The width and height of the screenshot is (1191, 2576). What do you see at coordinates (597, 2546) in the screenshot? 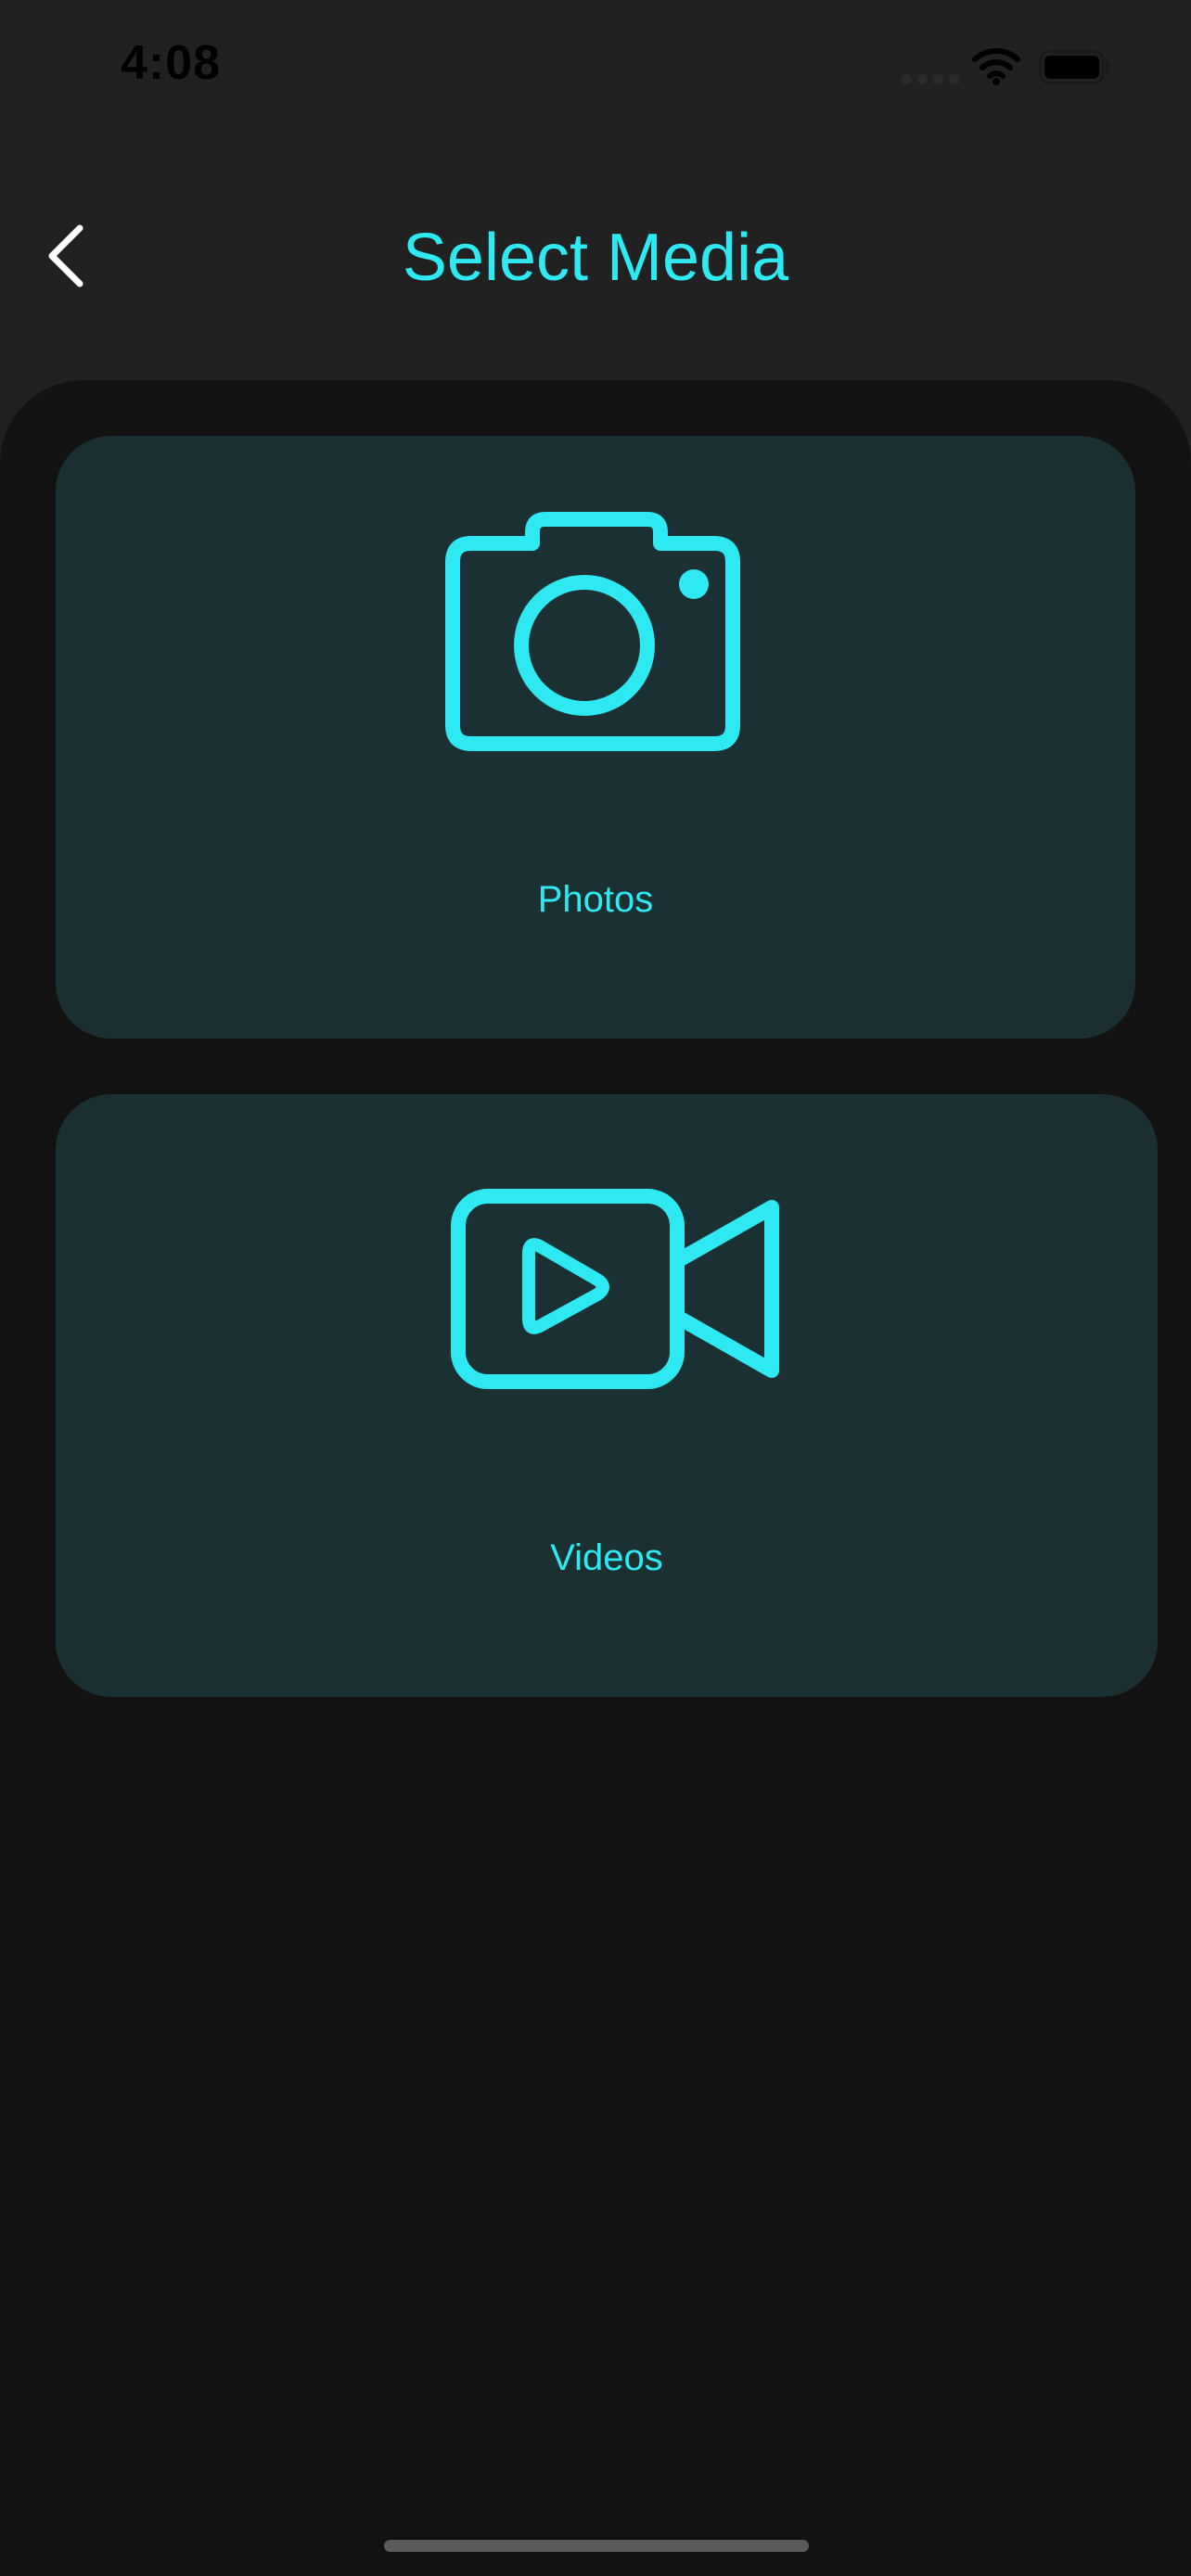
I see `home-indicator` at bounding box center [597, 2546].